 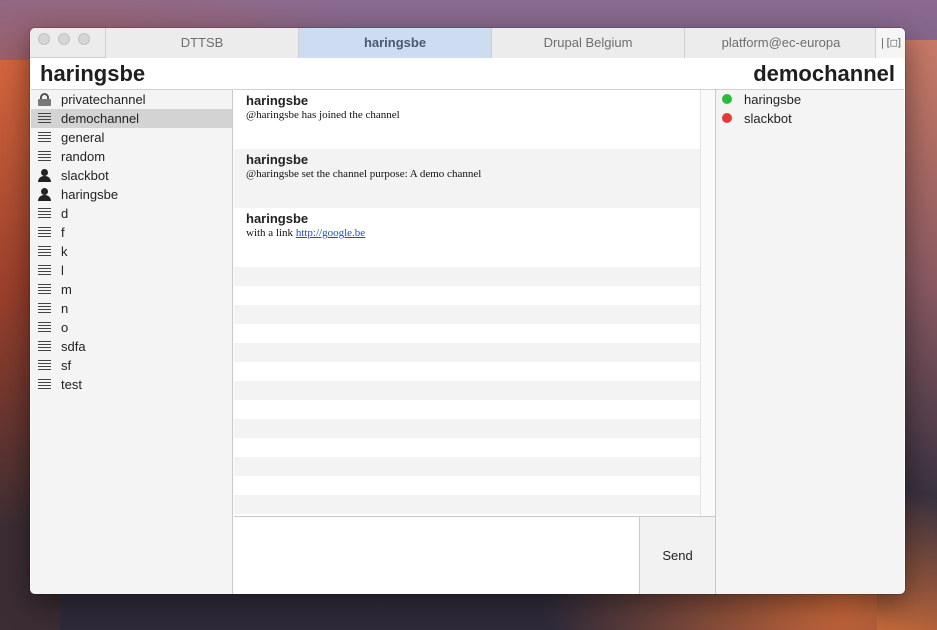 What do you see at coordinates (131, 384) in the screenshot?
I see `sidebar-item-test: test` at bounding box center [131, 384].